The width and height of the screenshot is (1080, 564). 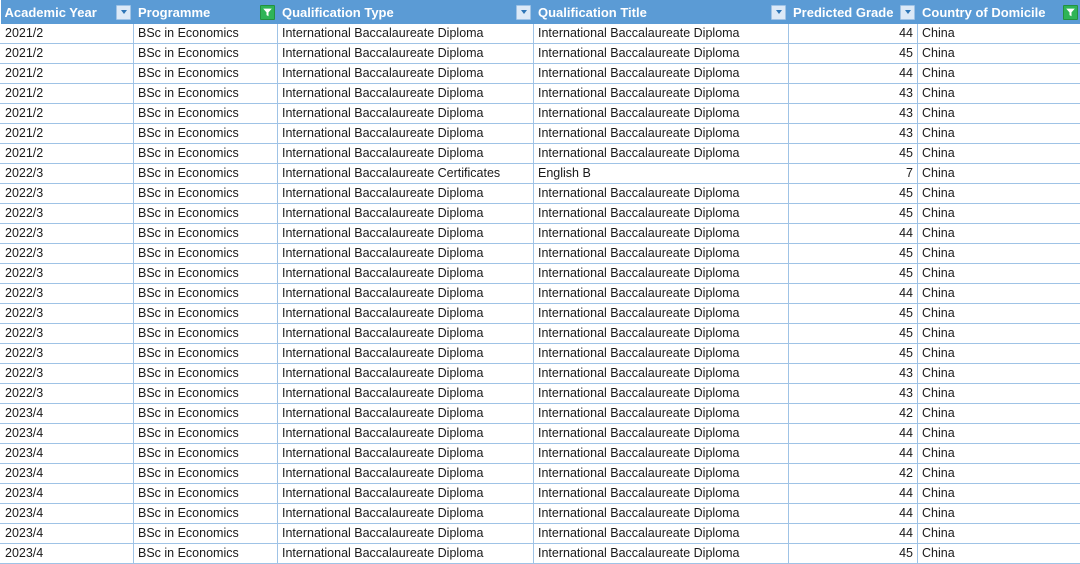 I want to click on filter-active-icon, so click(x=267, y=12).